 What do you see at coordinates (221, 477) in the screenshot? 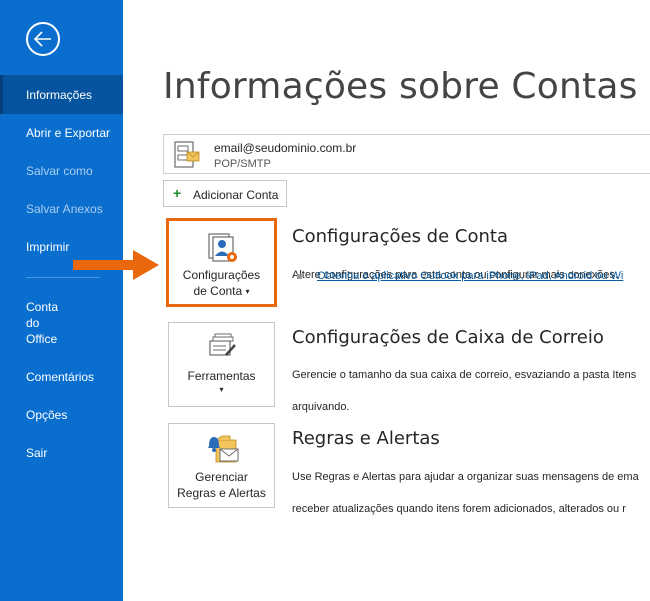
I see `rules-alerts-label-1: Gerenciar` at bounding box center [221, 477].